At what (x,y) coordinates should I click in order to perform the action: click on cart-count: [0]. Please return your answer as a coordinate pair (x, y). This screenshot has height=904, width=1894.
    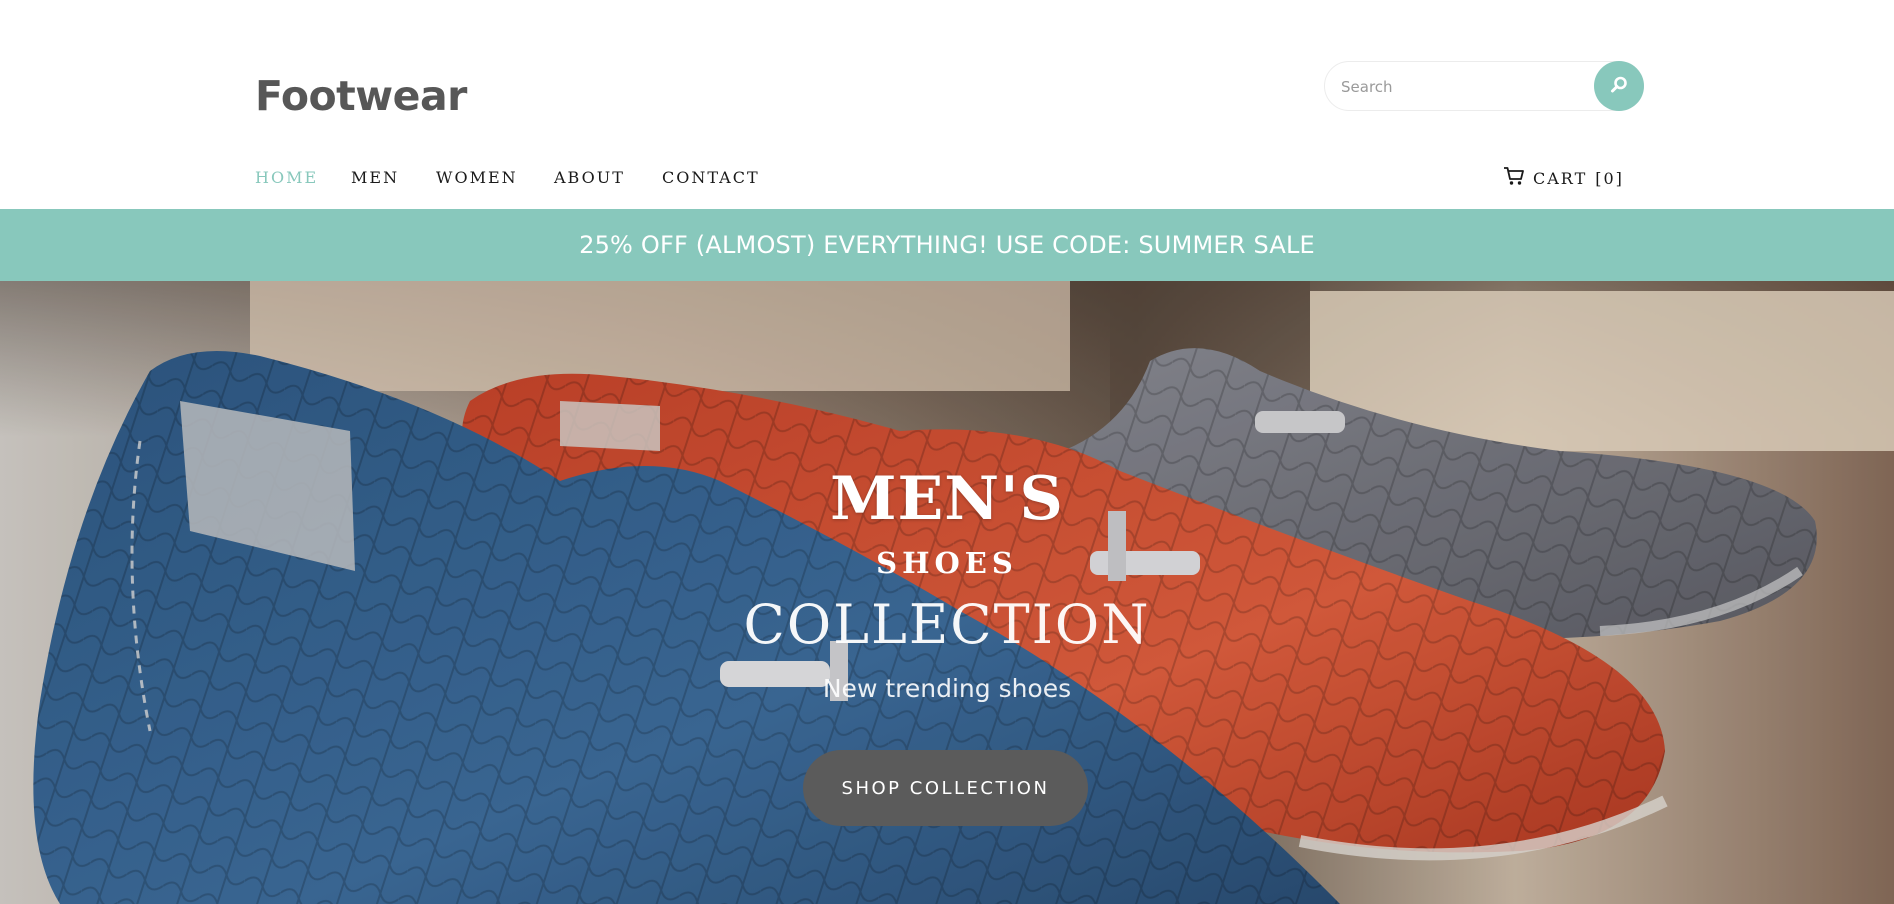
    Looking at the image, I should click on (1609, 178).